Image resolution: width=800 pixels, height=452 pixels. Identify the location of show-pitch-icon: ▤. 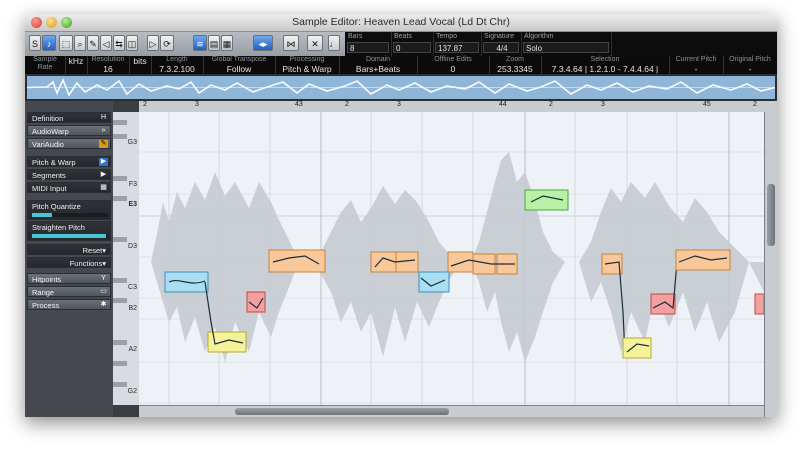
(214, 43).